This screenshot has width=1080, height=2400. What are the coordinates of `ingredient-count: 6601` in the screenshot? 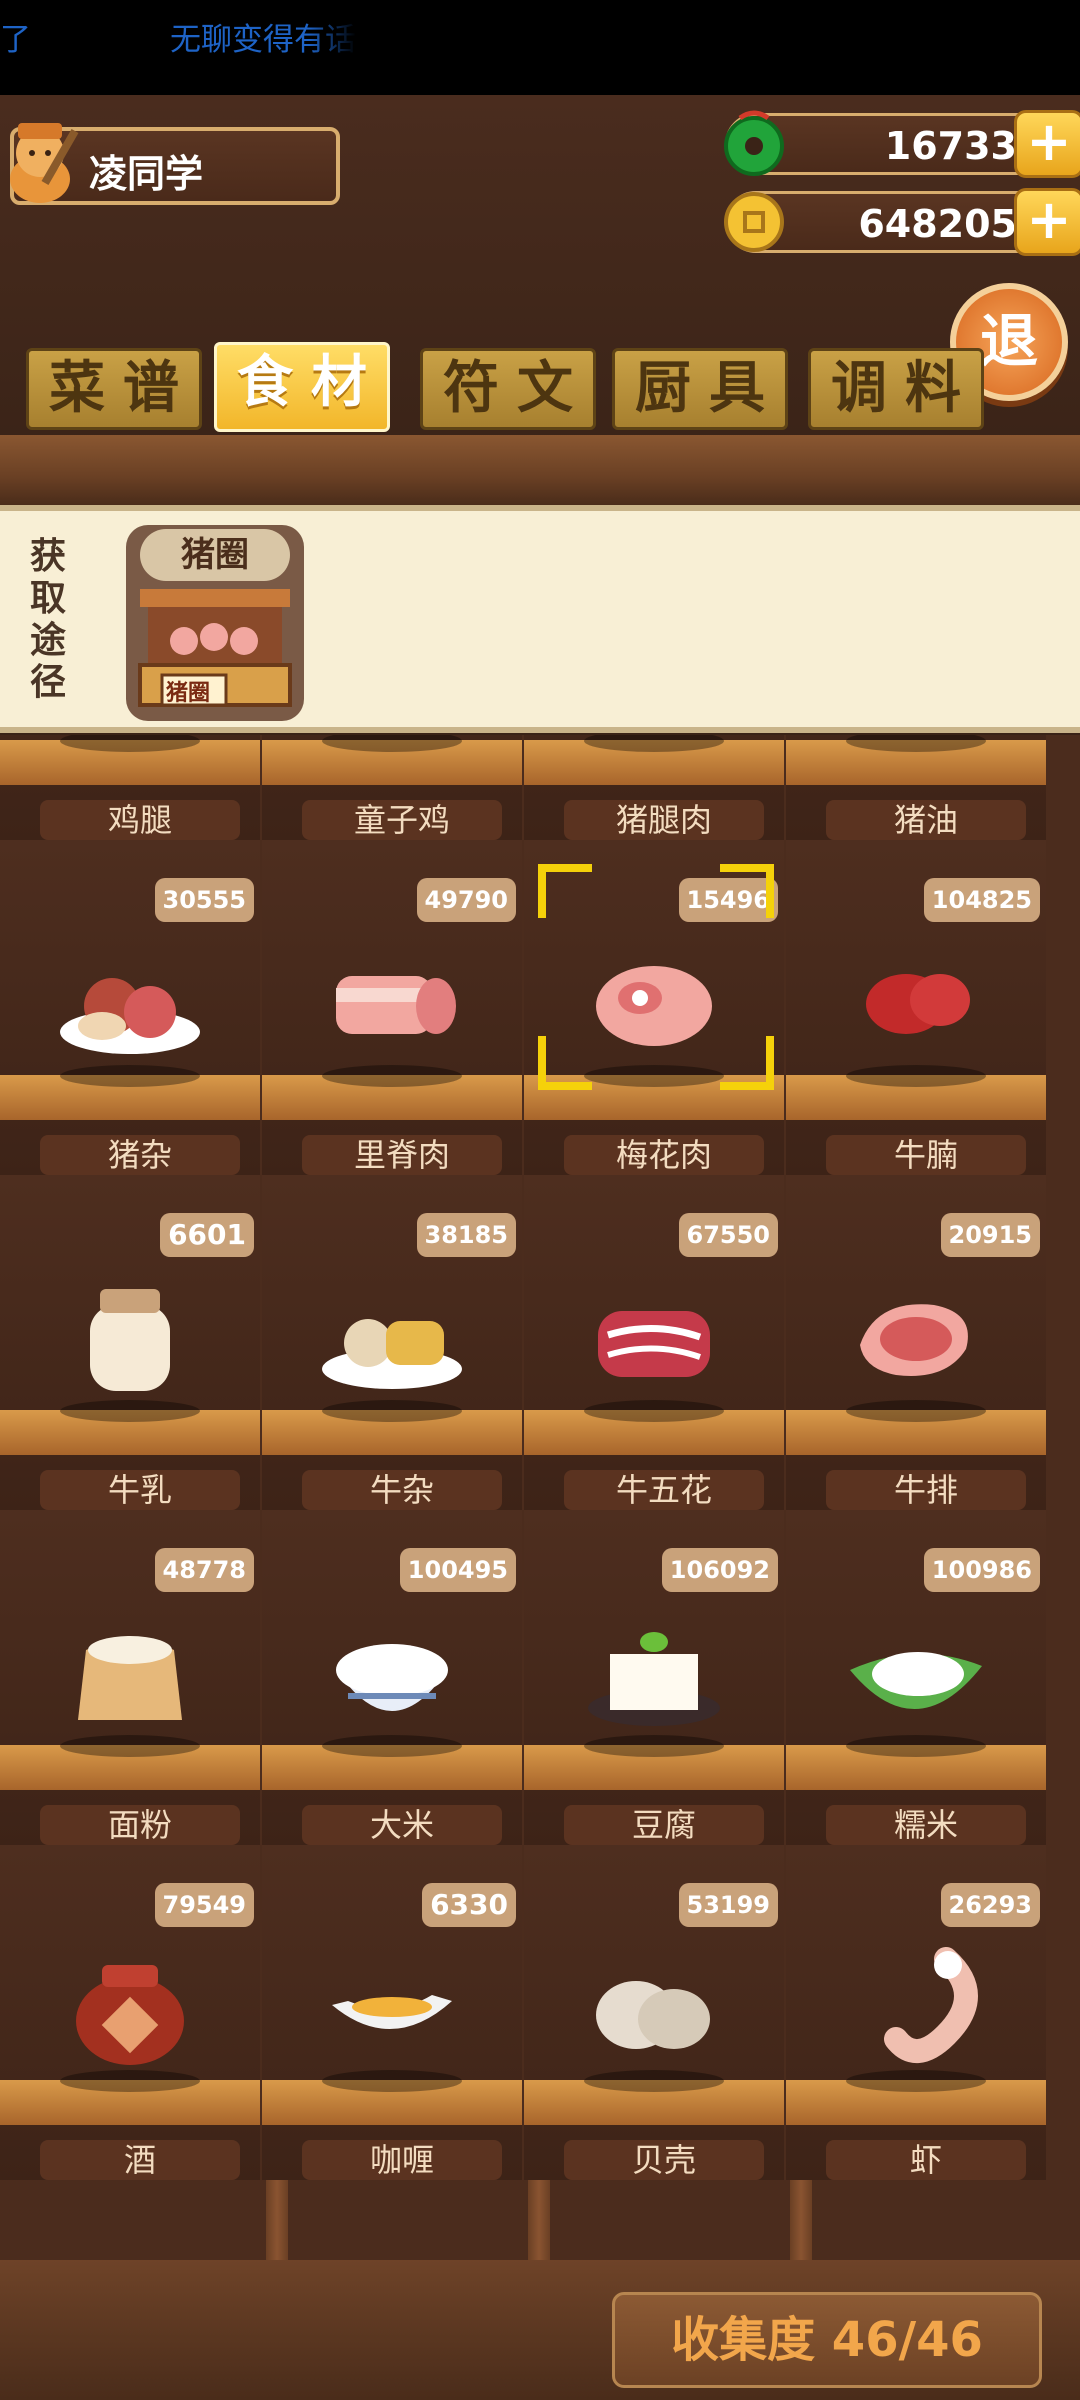 It's located at (207, 1235).